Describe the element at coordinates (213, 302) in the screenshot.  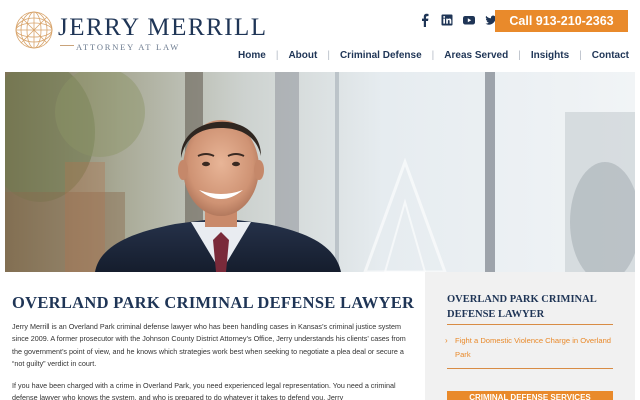
I see `page-title: OVERLAND PARK CRIMINAL DEFENSE LAWYER` at that location.